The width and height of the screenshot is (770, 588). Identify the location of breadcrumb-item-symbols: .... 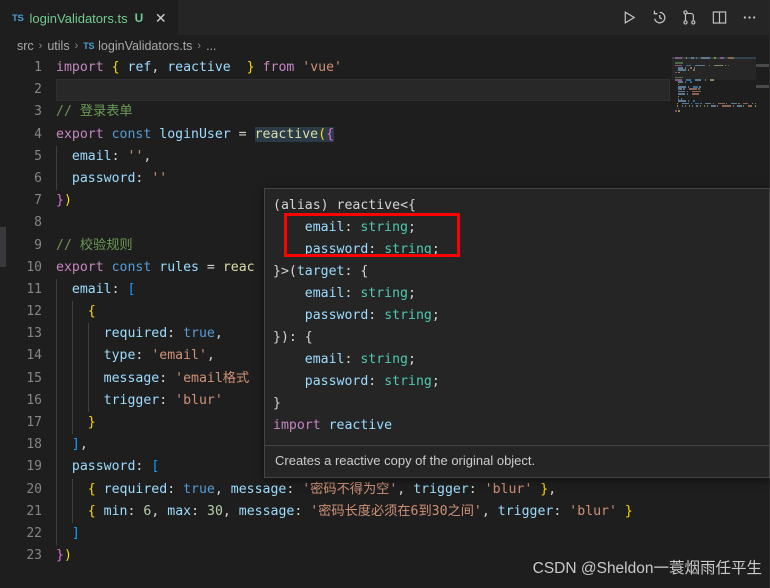
(211, 46).